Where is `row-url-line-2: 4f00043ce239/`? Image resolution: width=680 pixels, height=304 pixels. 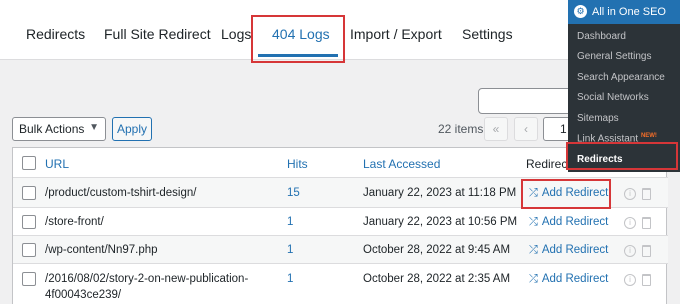
row-url-line-2: 4f00043ce239/ is located at coordinates (83, 295).